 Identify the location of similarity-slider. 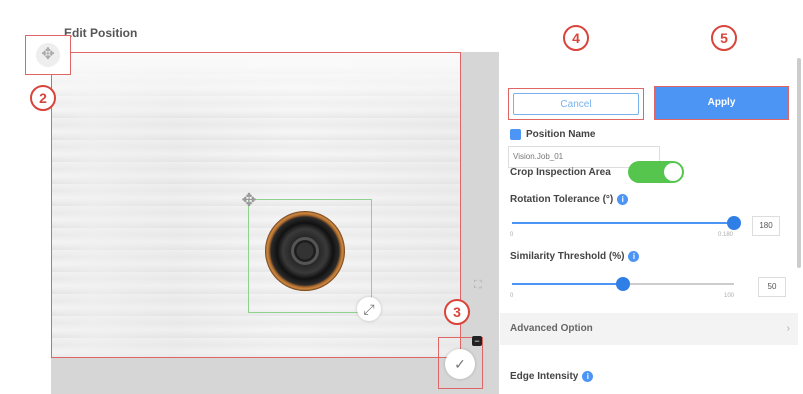
(623, 284).